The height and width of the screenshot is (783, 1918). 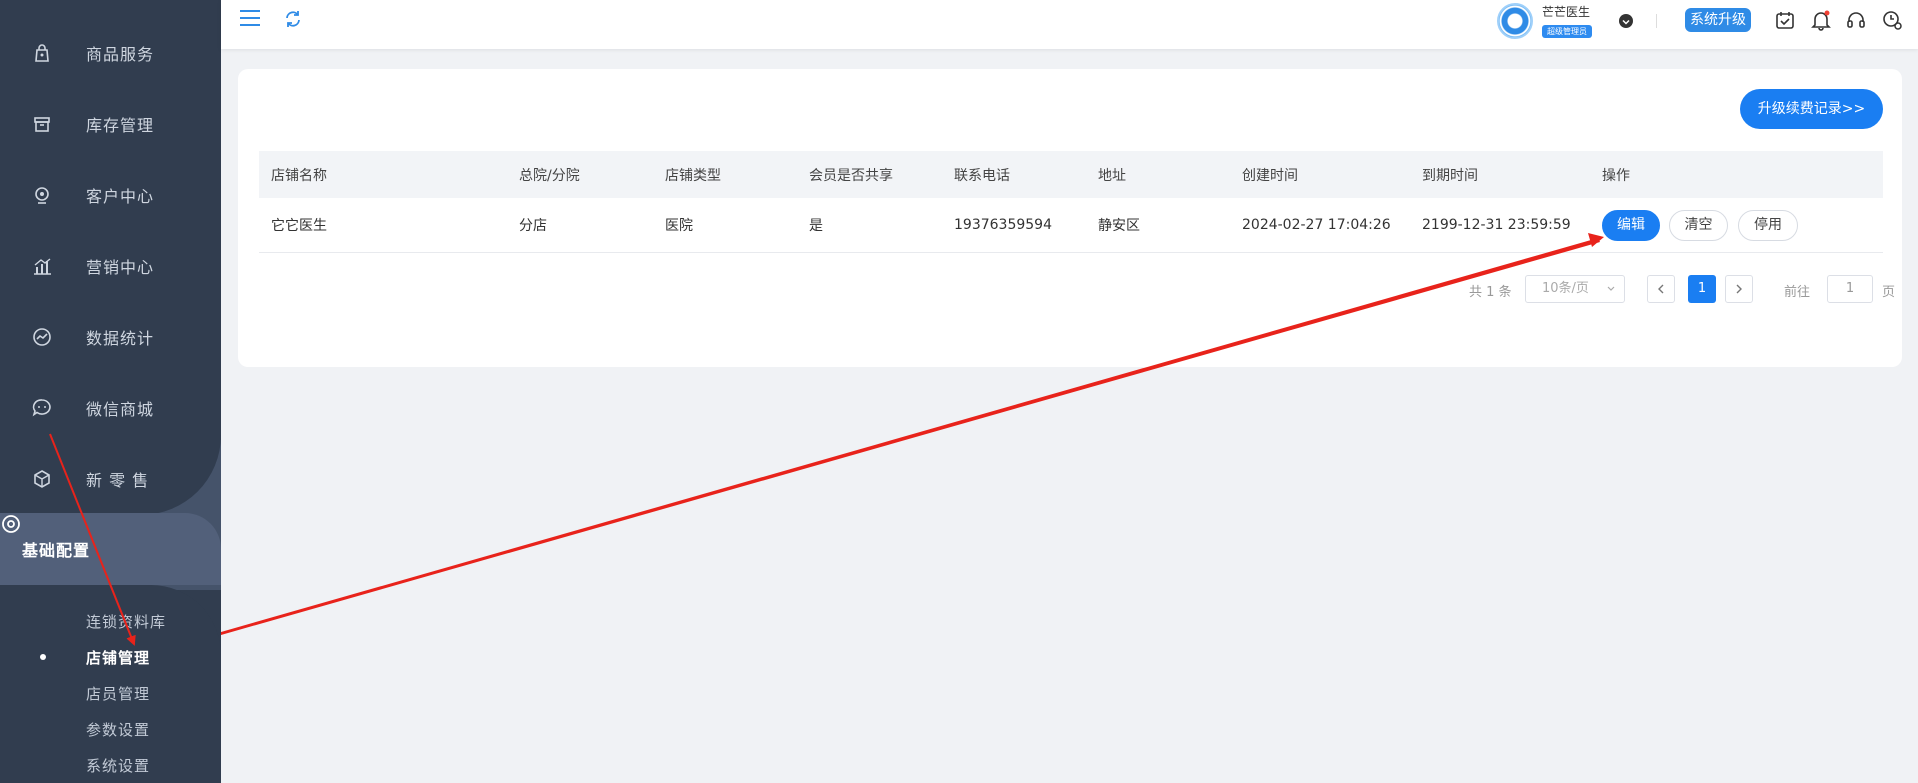 What do you see at coordinates (293, 19) in the screenshot?
I see `refresh-icon` at bounding box center [293, 19].